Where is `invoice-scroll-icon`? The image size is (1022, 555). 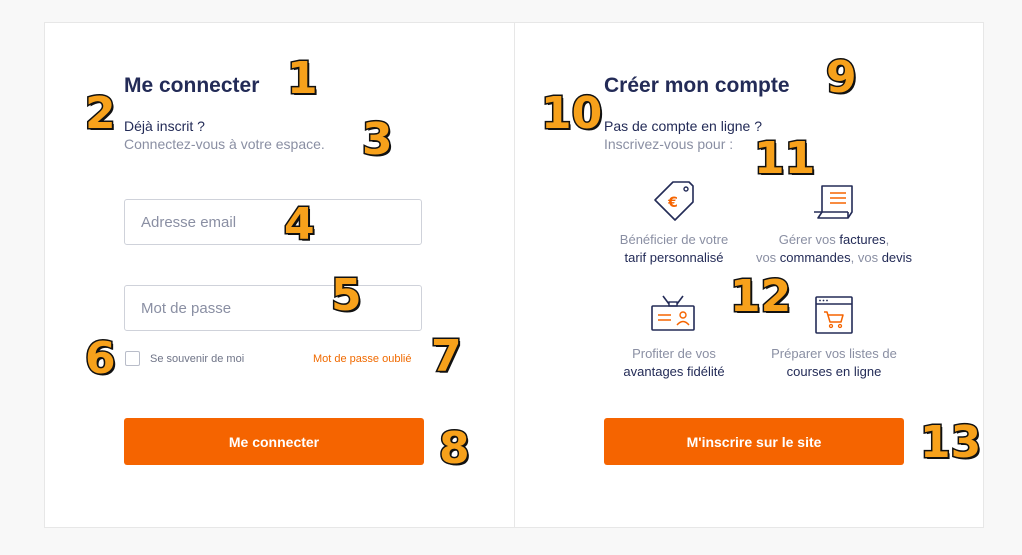 invoice-scroll-icon is located at coordinates (835, 202).